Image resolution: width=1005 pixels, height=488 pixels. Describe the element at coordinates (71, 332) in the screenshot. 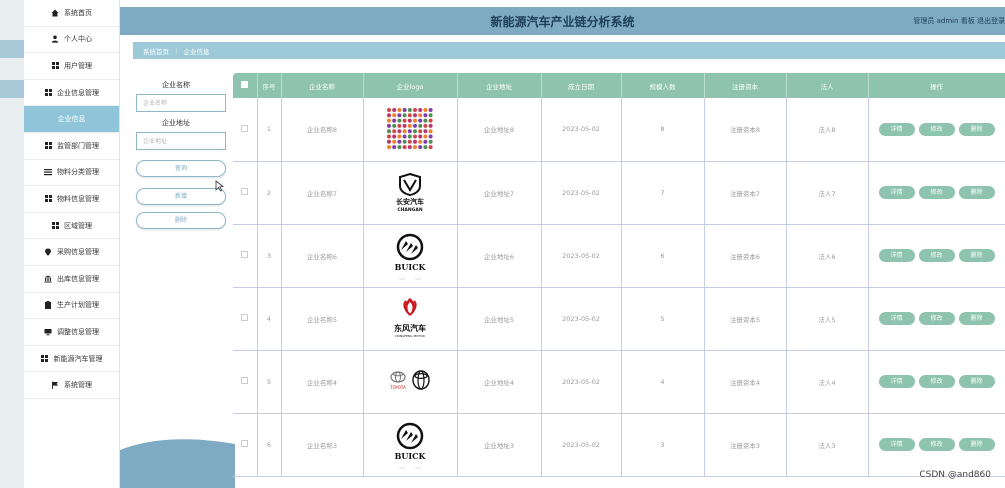

I see `sidebar-item: 调整信息管理` at that location.